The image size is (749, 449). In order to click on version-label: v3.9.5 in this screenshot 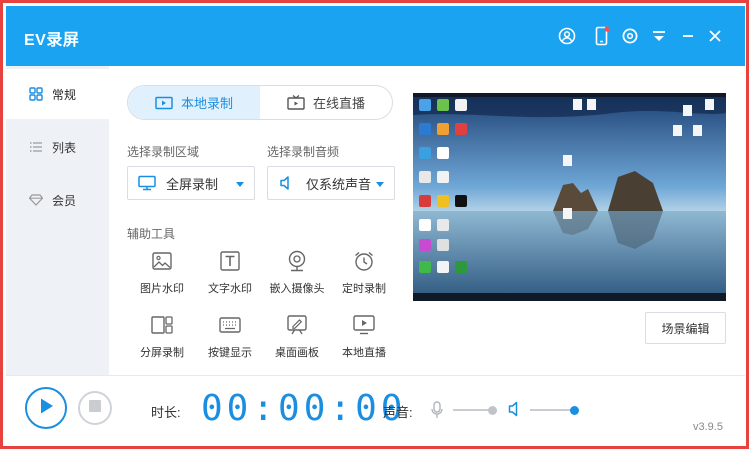, I will do `click(708, 427)`.